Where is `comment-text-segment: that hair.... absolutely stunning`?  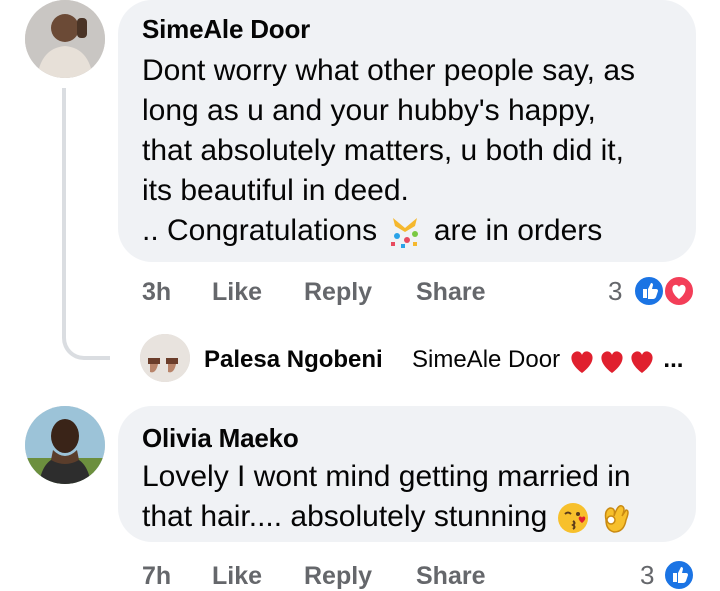
comment-text-segment: that hair.... absolutely stunning is located at coordinates (345, 516).